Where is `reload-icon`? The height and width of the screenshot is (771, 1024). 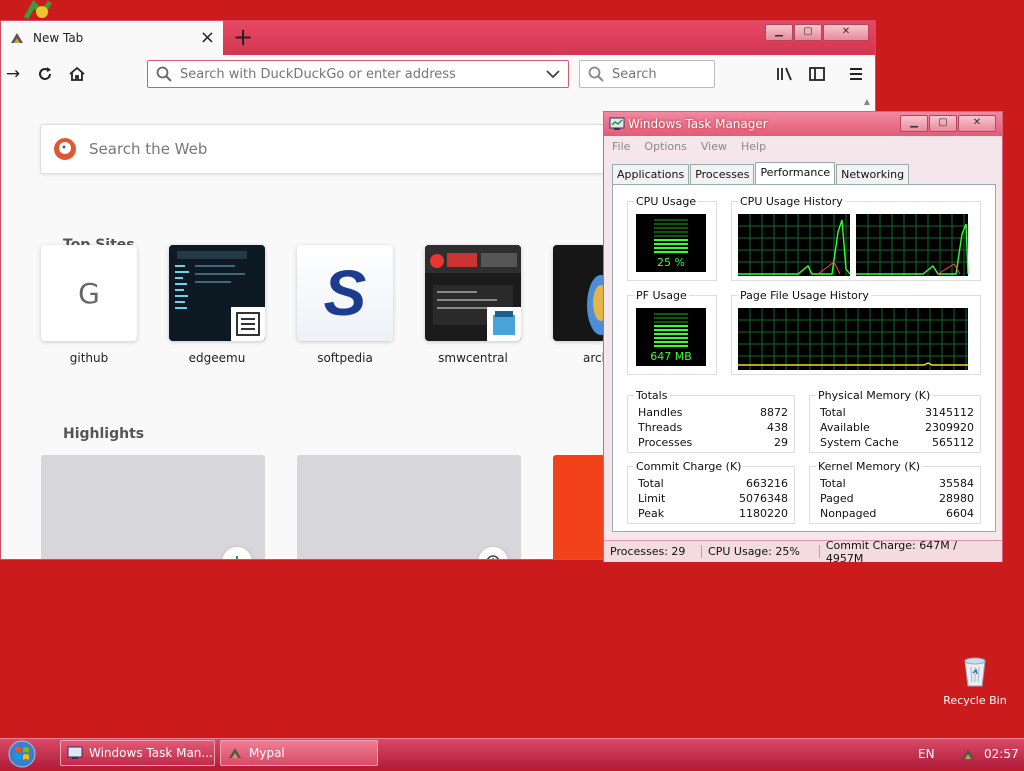 reload-icon is located at coordinates (45, 74).